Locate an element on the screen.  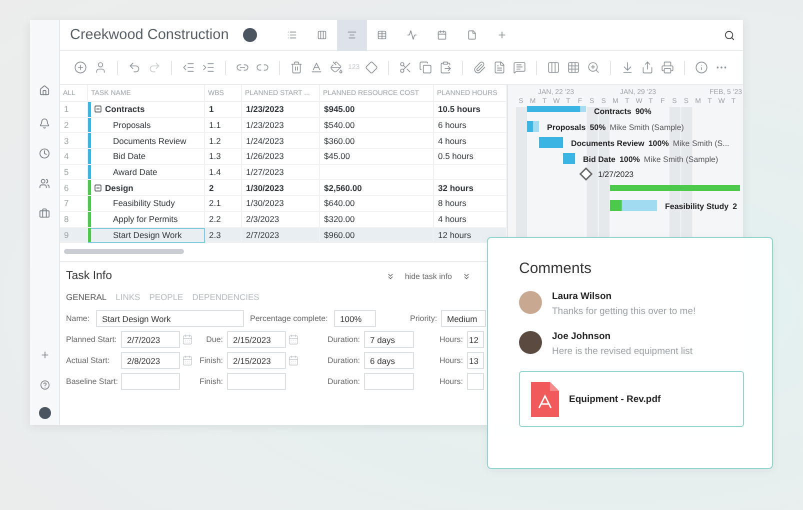
diamond-icon is located at coordinates (371, 67).